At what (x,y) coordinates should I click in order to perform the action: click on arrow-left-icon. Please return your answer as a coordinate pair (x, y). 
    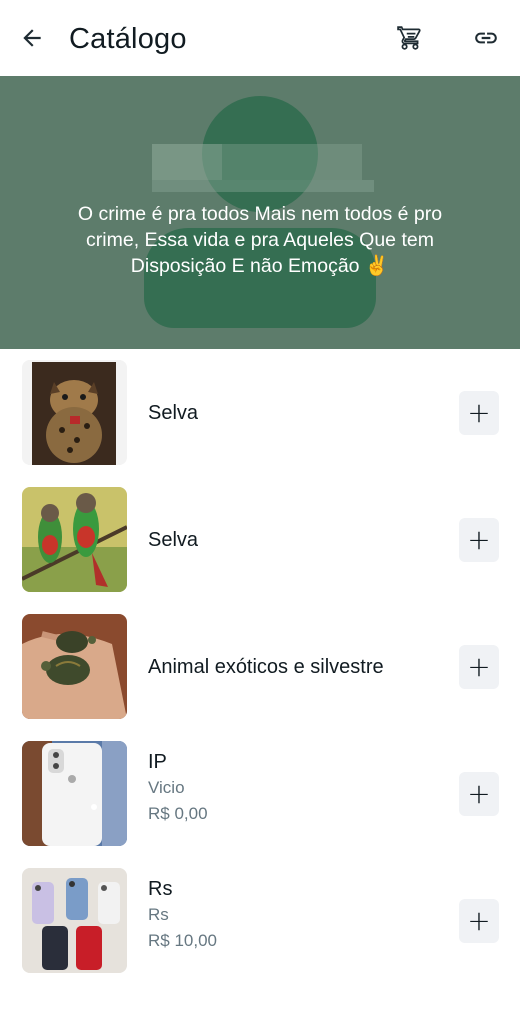
    Looking at the image, I should click on (32, 38).